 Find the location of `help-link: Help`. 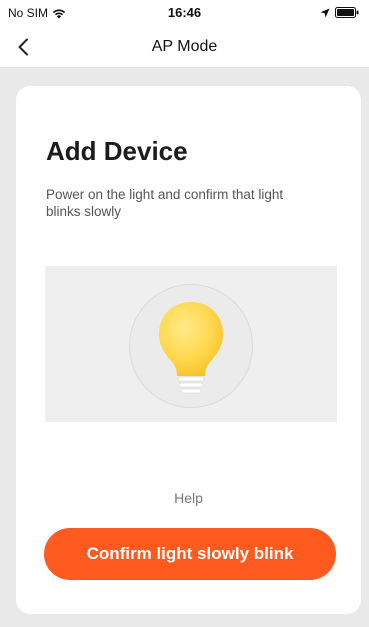

help-link: Help is located at coordinates (188, 498).